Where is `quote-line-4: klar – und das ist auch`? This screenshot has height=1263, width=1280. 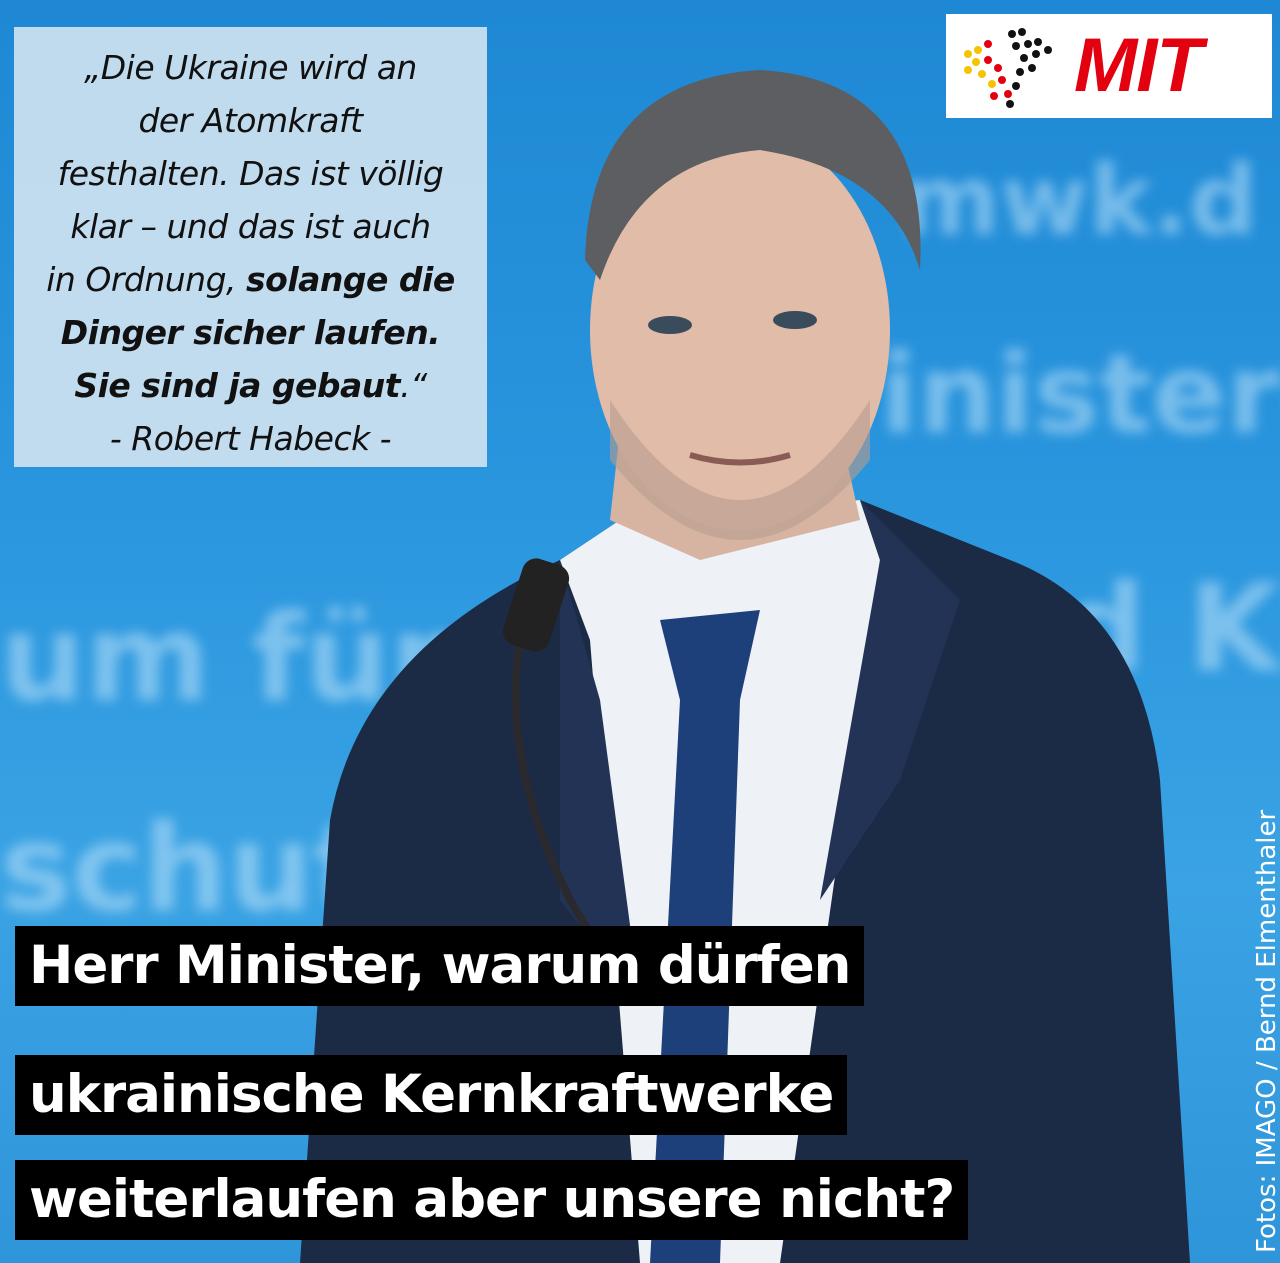 quote-line-4: klar – und das ist auch is located at coordinates (250, 226).